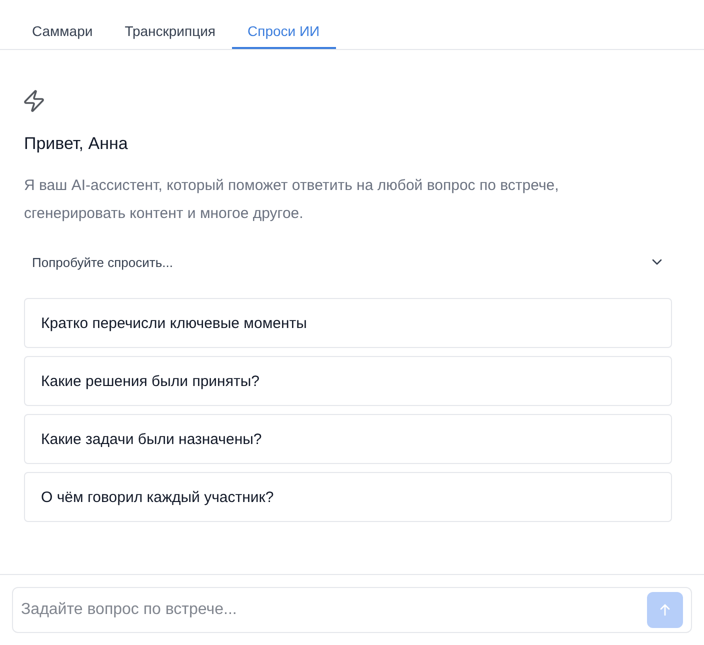 The height and width of the screenshot is (645, 704). What do you see at coordinates (348, 323) in the screenshot?
I see `suggestion-button: Кратко перечисли ключевые моменты` at bounding box center [348, 323].